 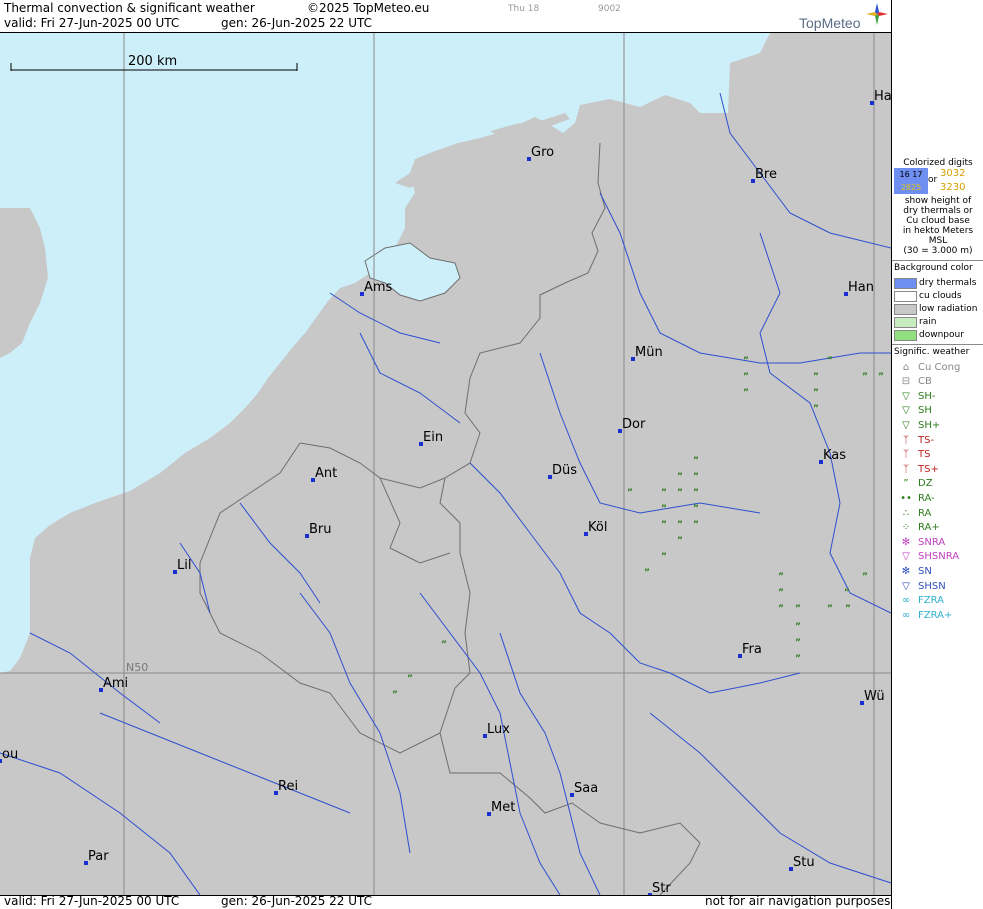 What do you see at coordinates (906, 513) in the screenshot?
I see `rain-icon: ∴` at bounding box center [906, 513].